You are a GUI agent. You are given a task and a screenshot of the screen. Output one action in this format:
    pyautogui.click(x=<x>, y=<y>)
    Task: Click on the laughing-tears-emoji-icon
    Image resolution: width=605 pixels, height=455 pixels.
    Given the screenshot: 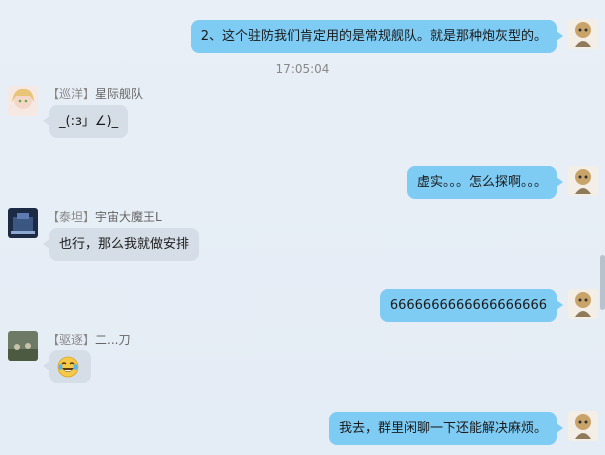 What is the action you would take?
    pyautogui.click(x=68, y=367)
    